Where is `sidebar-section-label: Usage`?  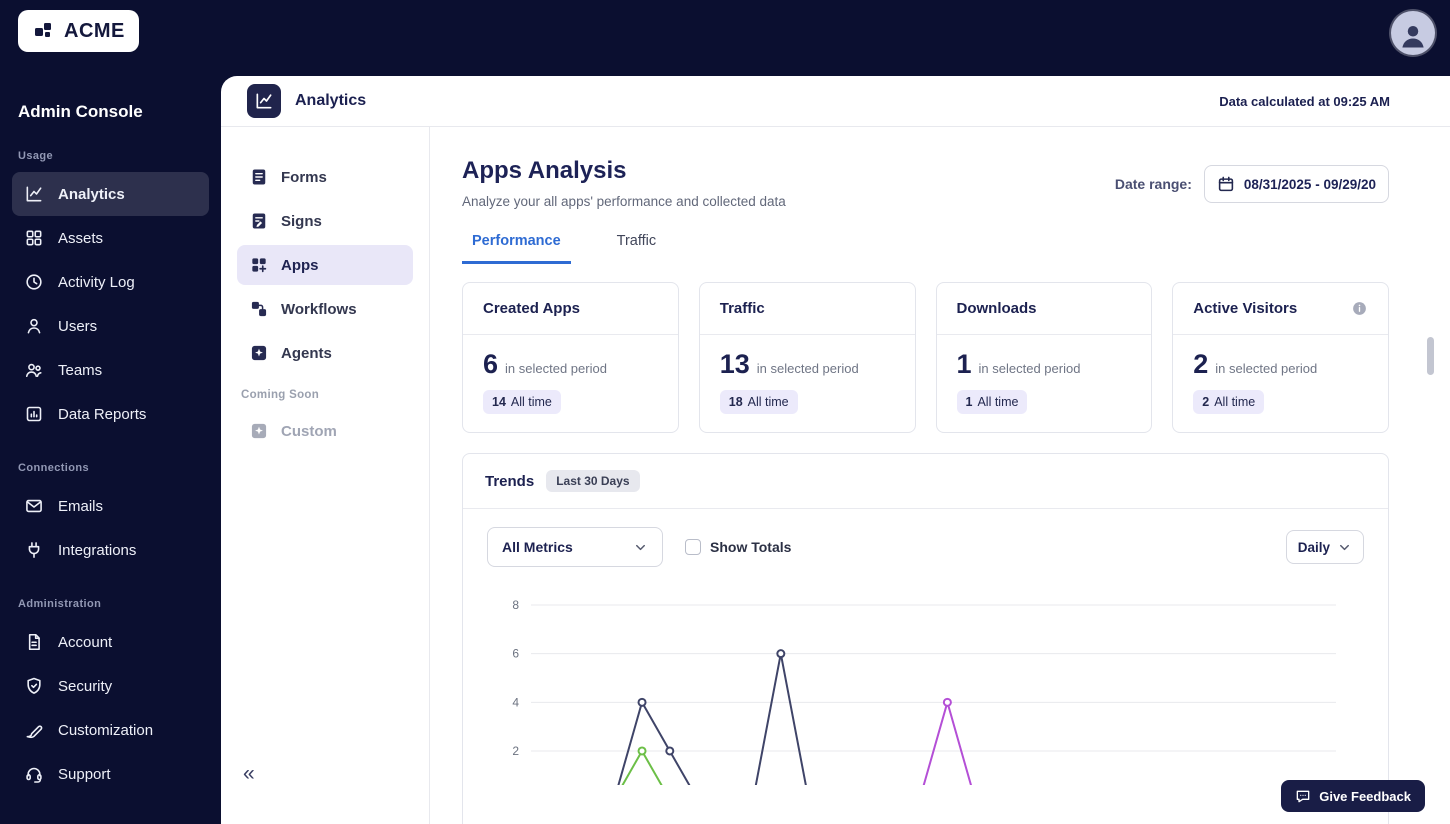 sidebar-section-label: Usage is located at coordinates (36, 156).